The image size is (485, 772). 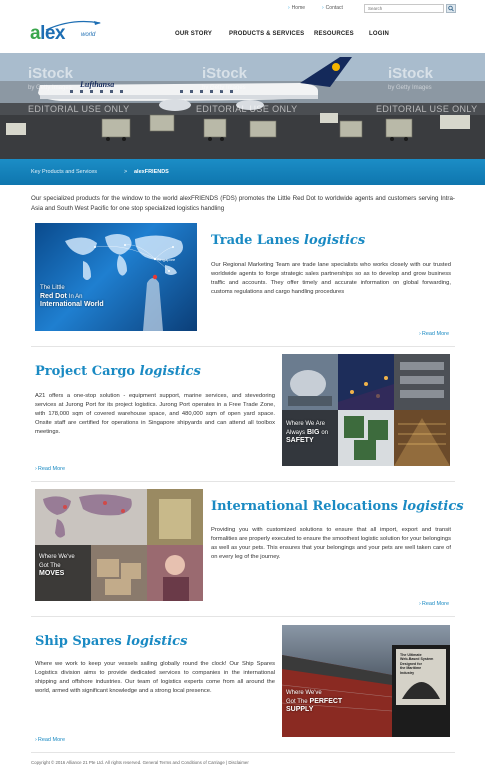 What do you see at coordinates (151, 172) in the screenshot?
I see `breadcrumb-current: alexFRIENDS` at bounding box center [151, 172].